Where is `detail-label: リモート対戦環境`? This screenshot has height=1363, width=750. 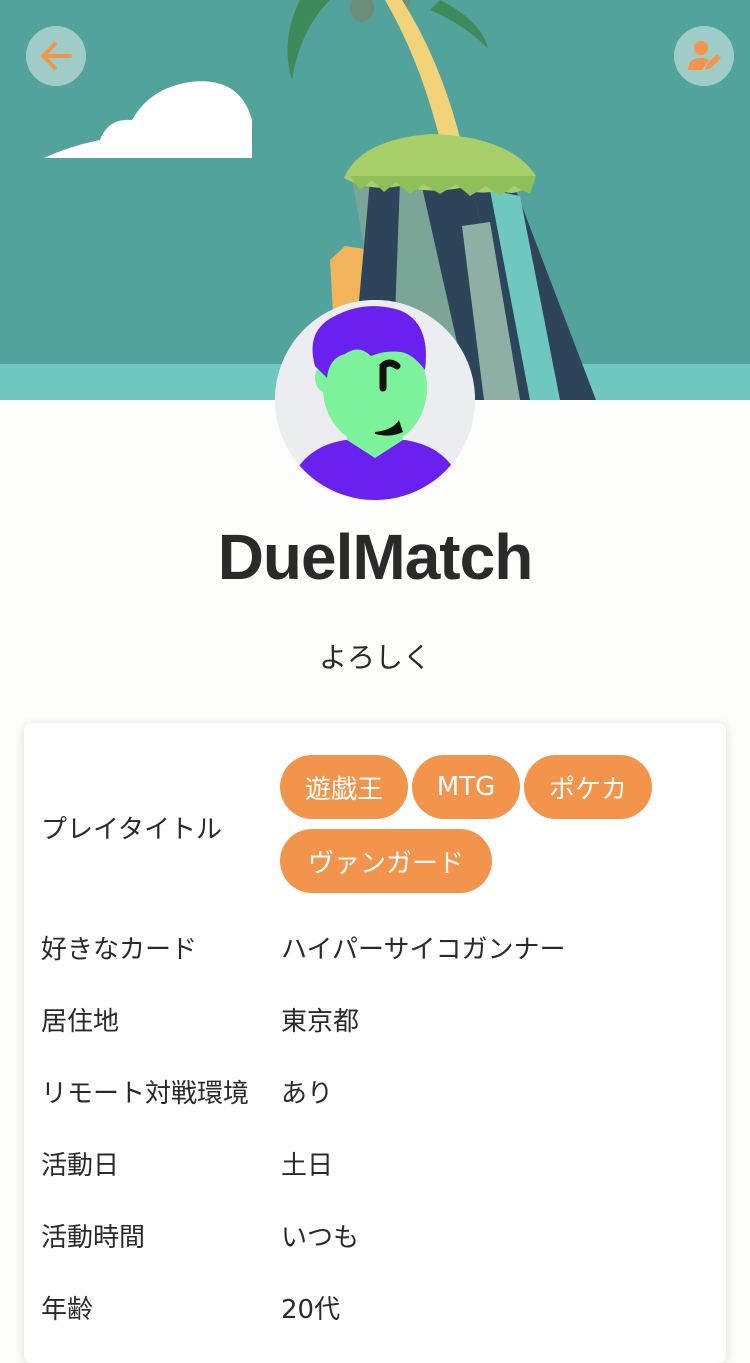 detail-label: リモート対戦環境 is located at coordinates (145, 1094).